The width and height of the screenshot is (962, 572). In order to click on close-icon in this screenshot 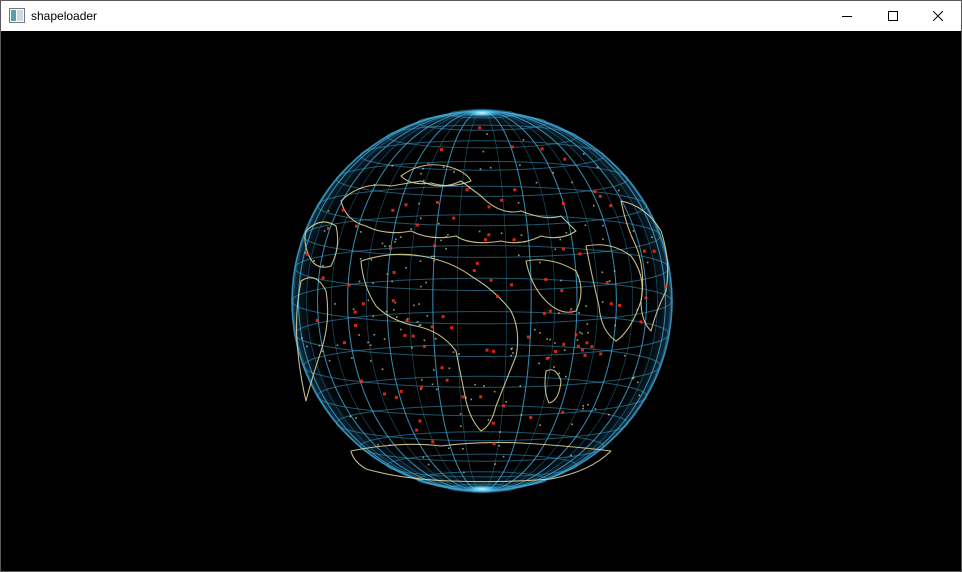, I will do `click(938, 16)`.